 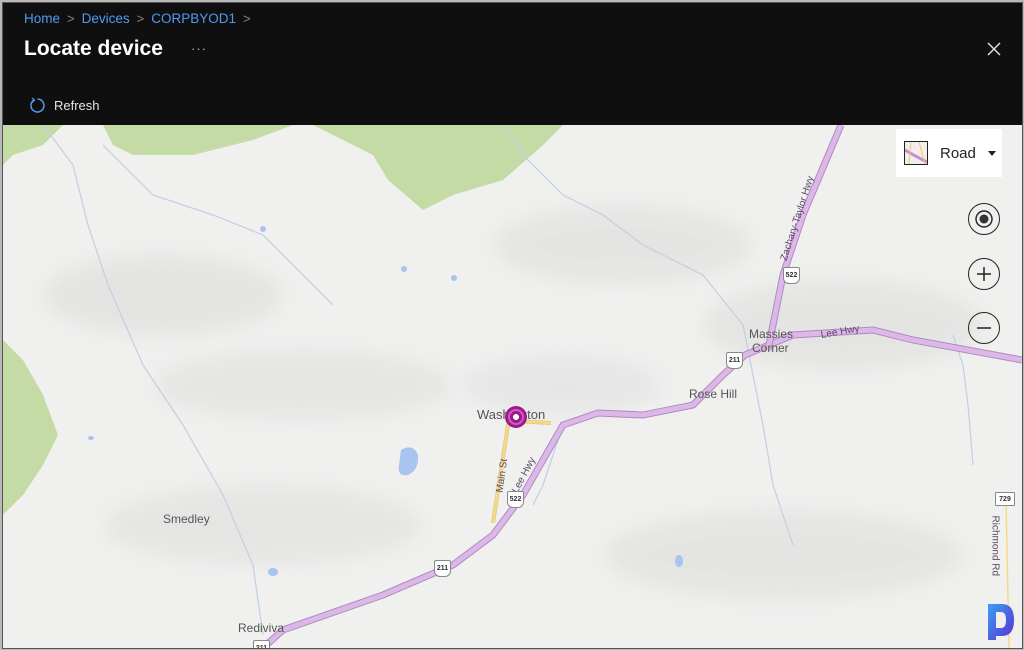 I want to click on breadcrumb-home: Home, so click(x=42, y=18).